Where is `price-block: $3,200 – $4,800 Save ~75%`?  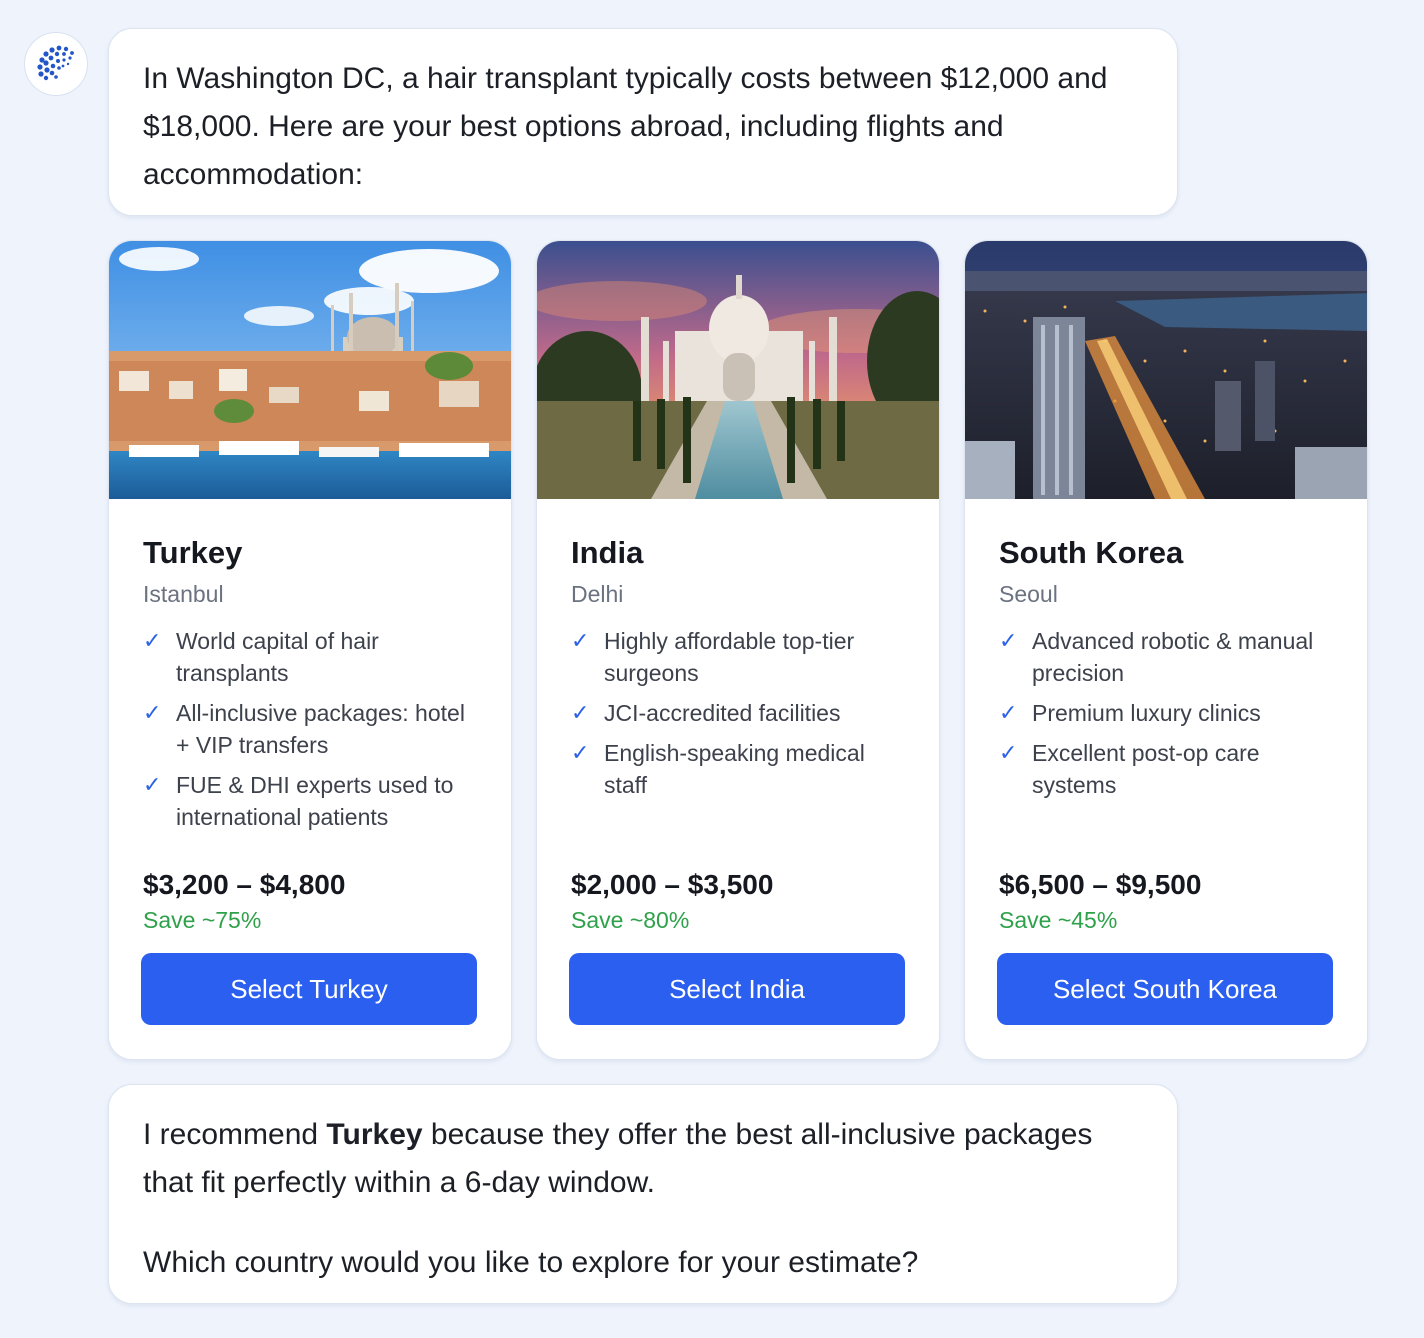 price-block: $3,200 – $4,800 Save ~75% is located at coordinates (244, 901).